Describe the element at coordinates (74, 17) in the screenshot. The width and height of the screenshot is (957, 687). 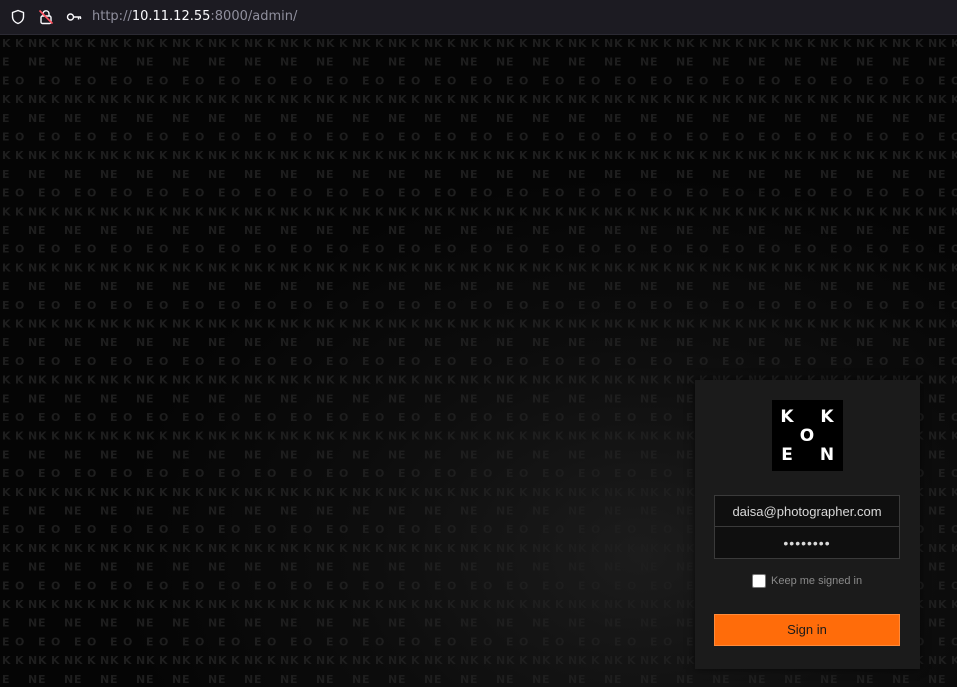
I see `key-icon` at that location.